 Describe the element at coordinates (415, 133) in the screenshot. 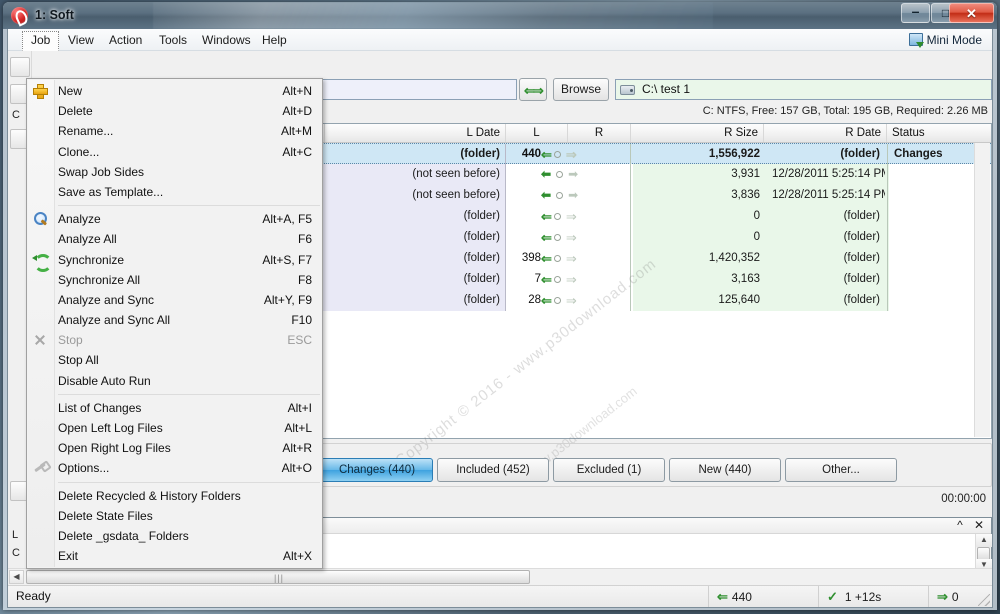

I see `col-l-date: L Date` at that location.